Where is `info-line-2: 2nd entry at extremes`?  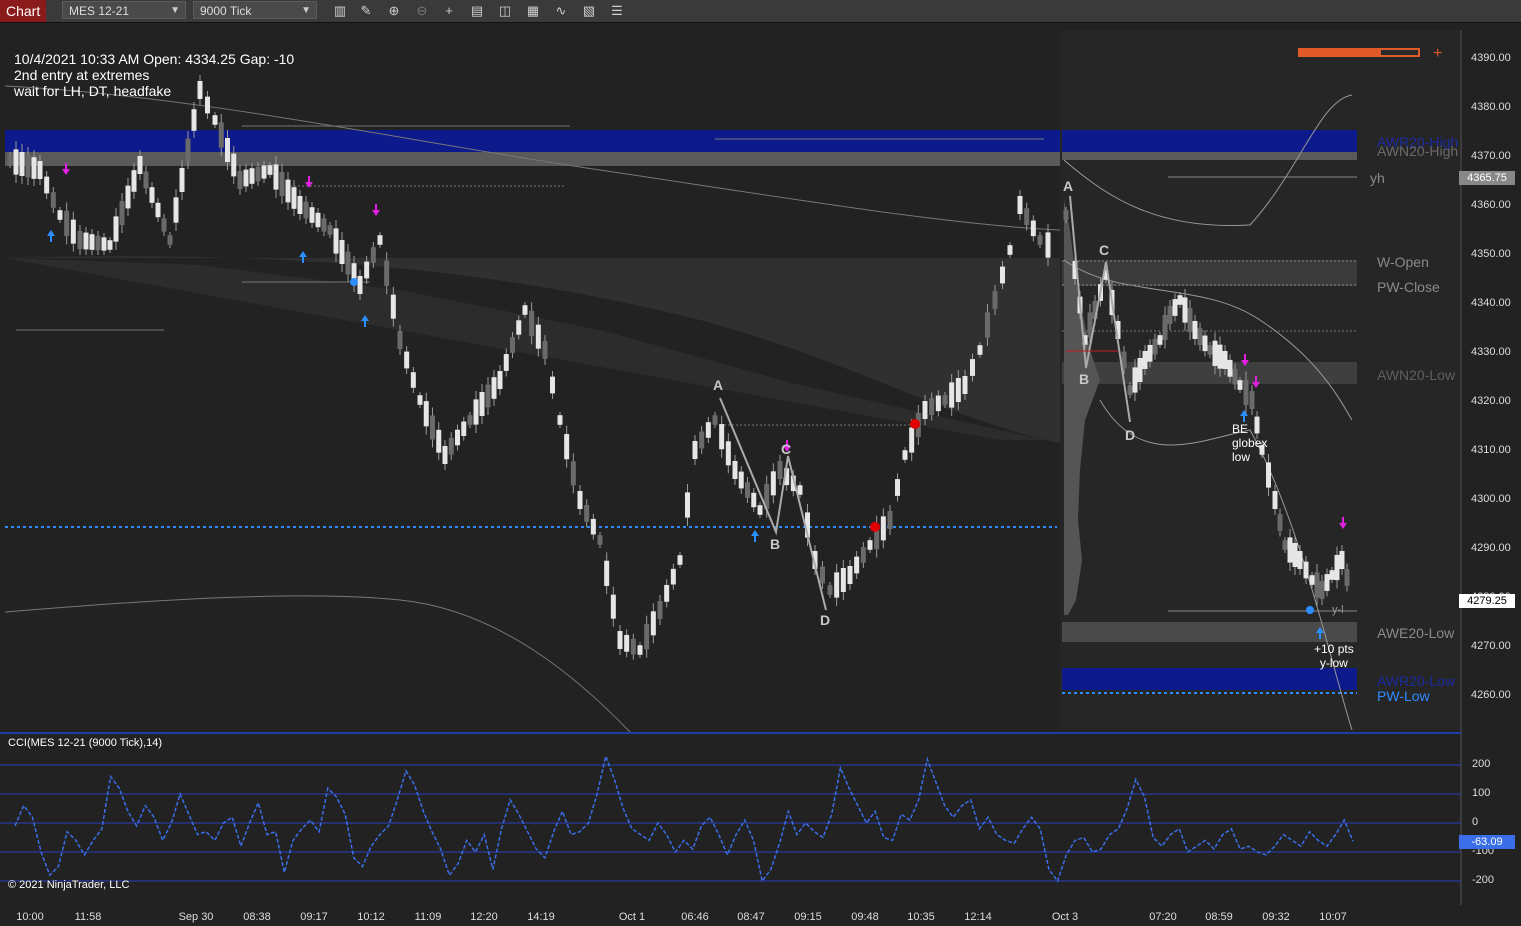
info-line-2: 2nd entry at extremes is located at coordinates (82, 75).